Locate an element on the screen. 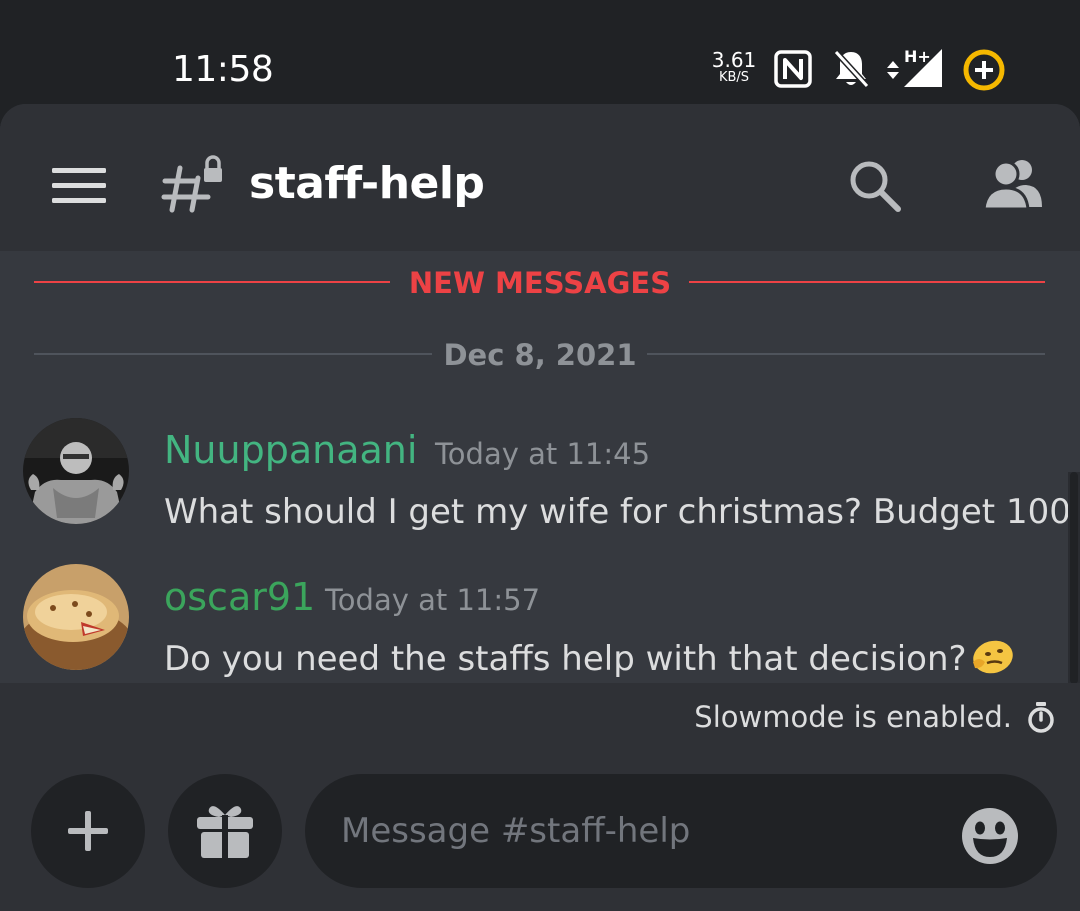  signal-icon: H+ is located at coordinates (914, 67).